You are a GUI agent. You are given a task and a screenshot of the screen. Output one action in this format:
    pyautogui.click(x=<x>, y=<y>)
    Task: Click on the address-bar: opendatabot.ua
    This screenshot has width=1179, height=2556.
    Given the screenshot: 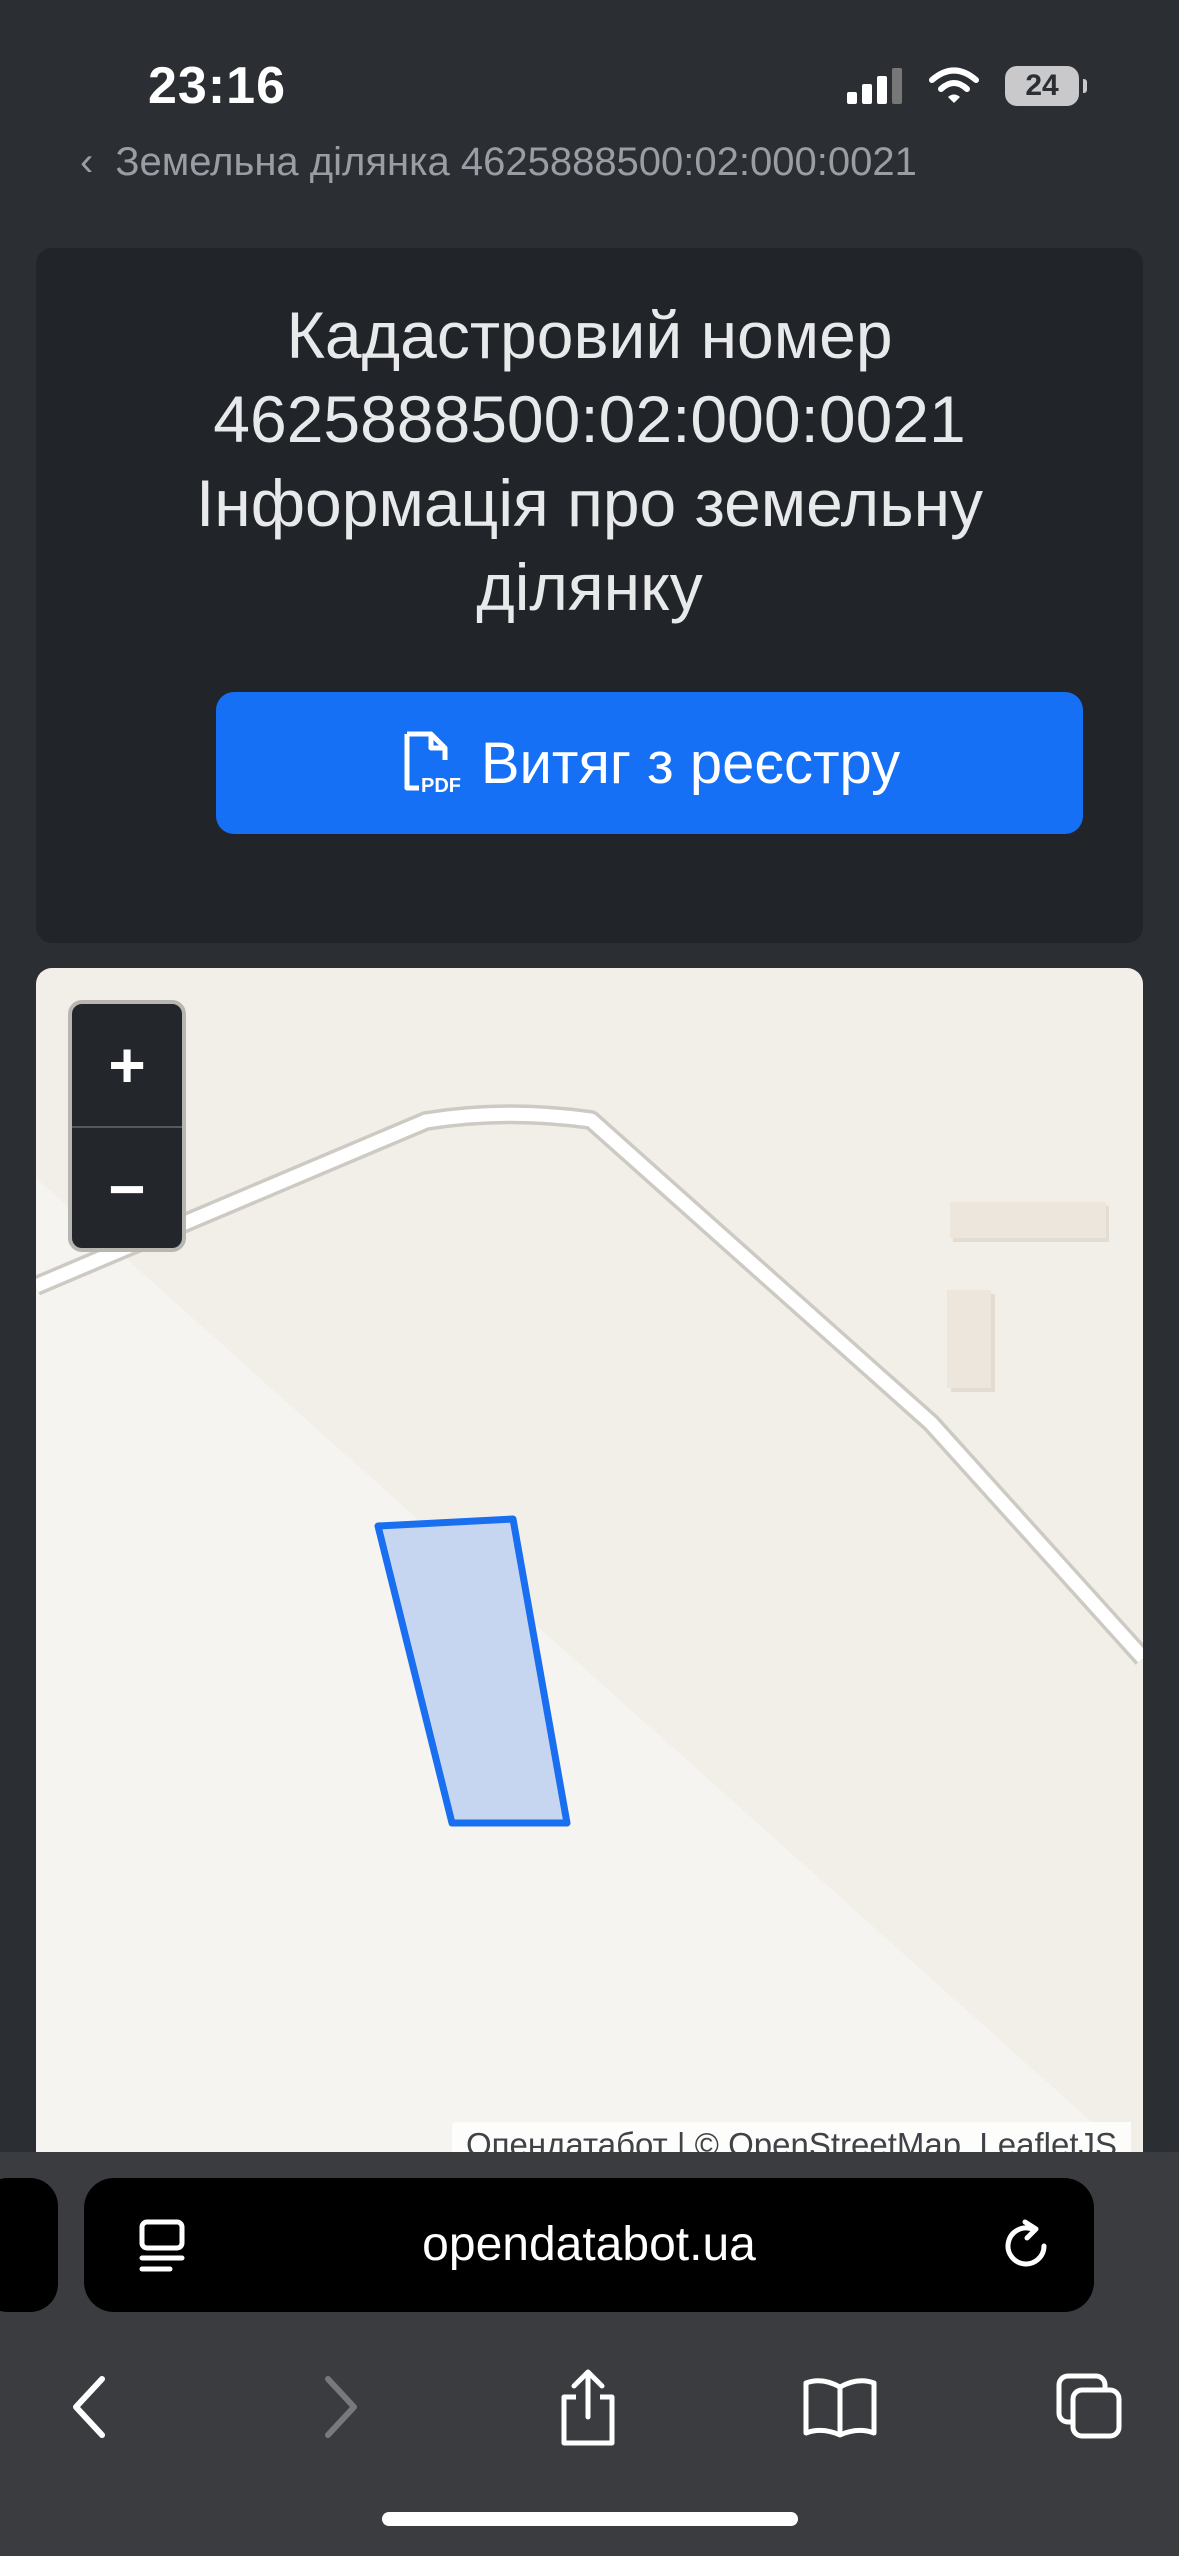 What is the action you would take?
    pyautogui.click(x=589, y=2245)
    